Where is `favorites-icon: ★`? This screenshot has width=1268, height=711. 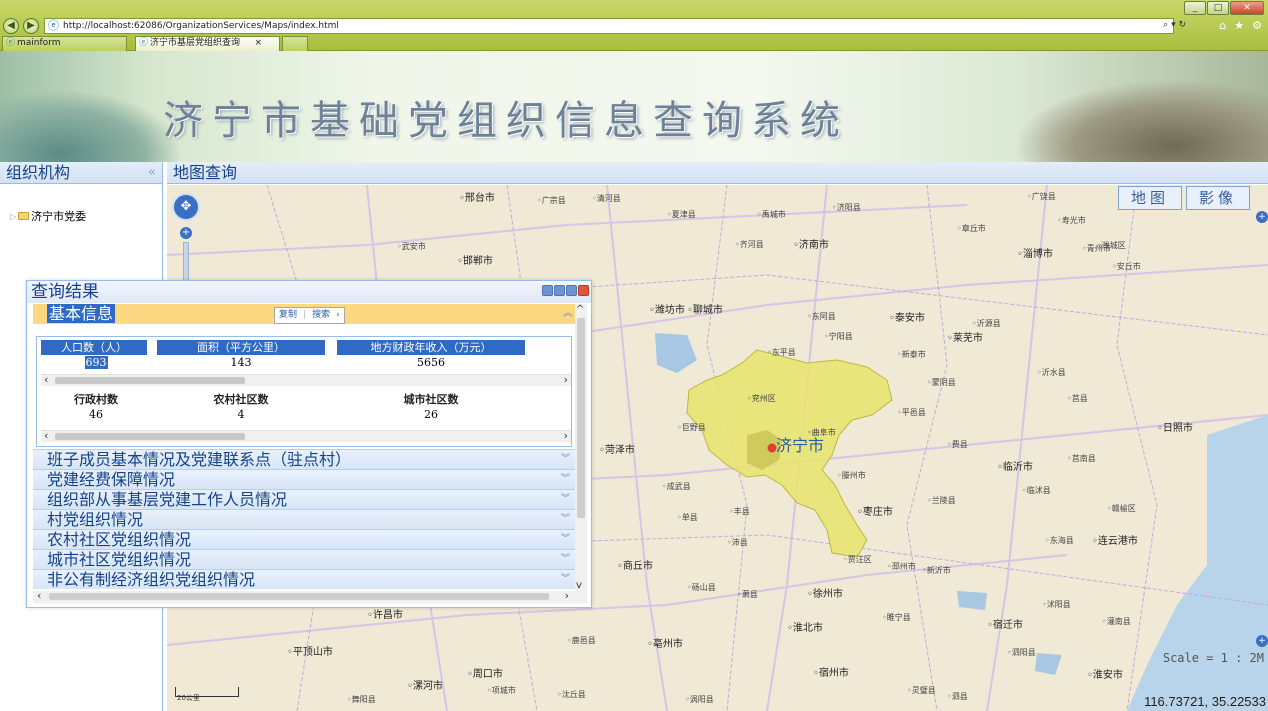
favorites-icon: ★ is located at coordinates (1239, 25).